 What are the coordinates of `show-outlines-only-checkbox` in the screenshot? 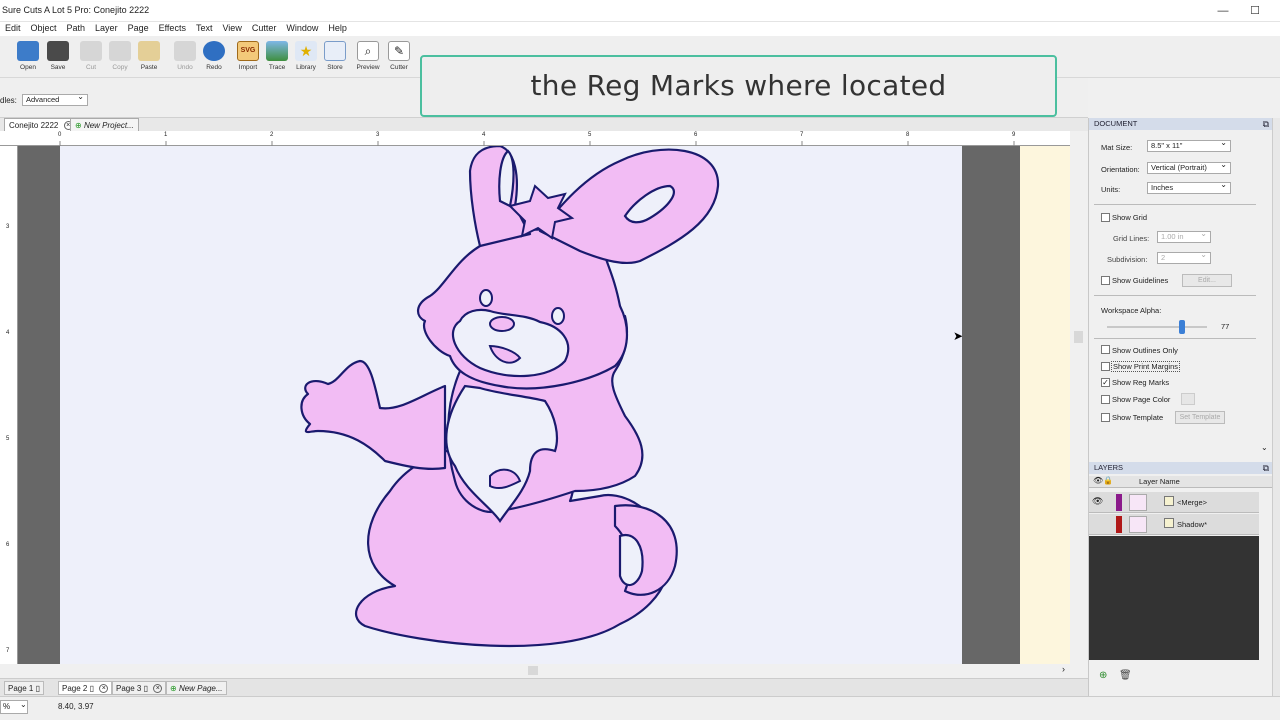 It's located at (1105, 349).